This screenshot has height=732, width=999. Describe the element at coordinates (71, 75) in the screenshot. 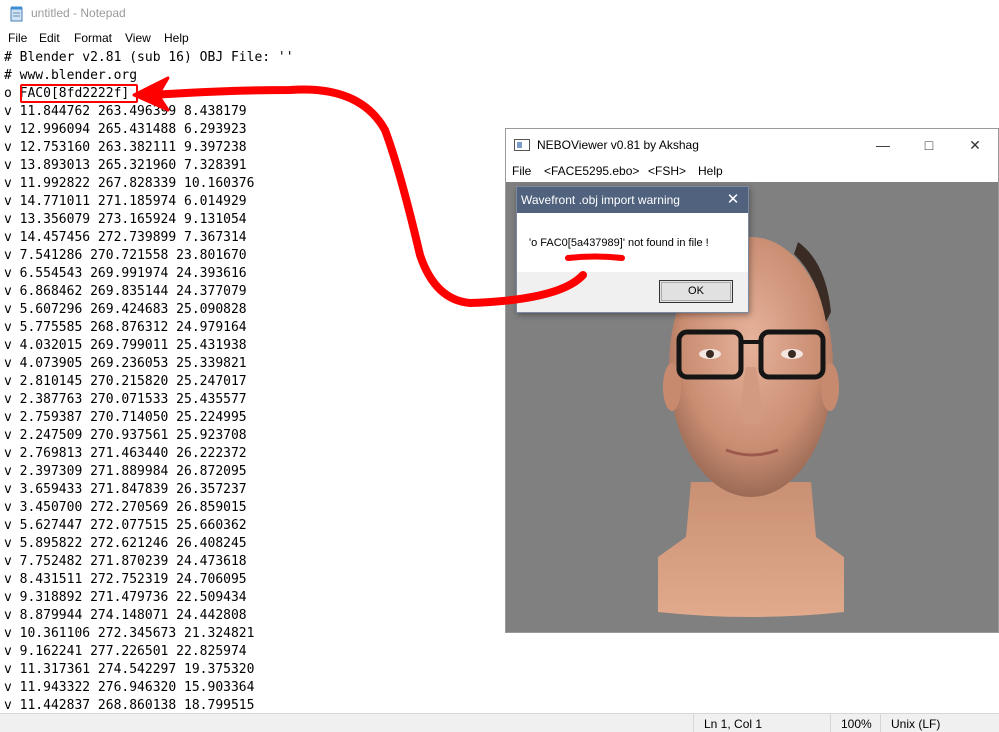

I see `text-line: # www.blender.org` at that location.